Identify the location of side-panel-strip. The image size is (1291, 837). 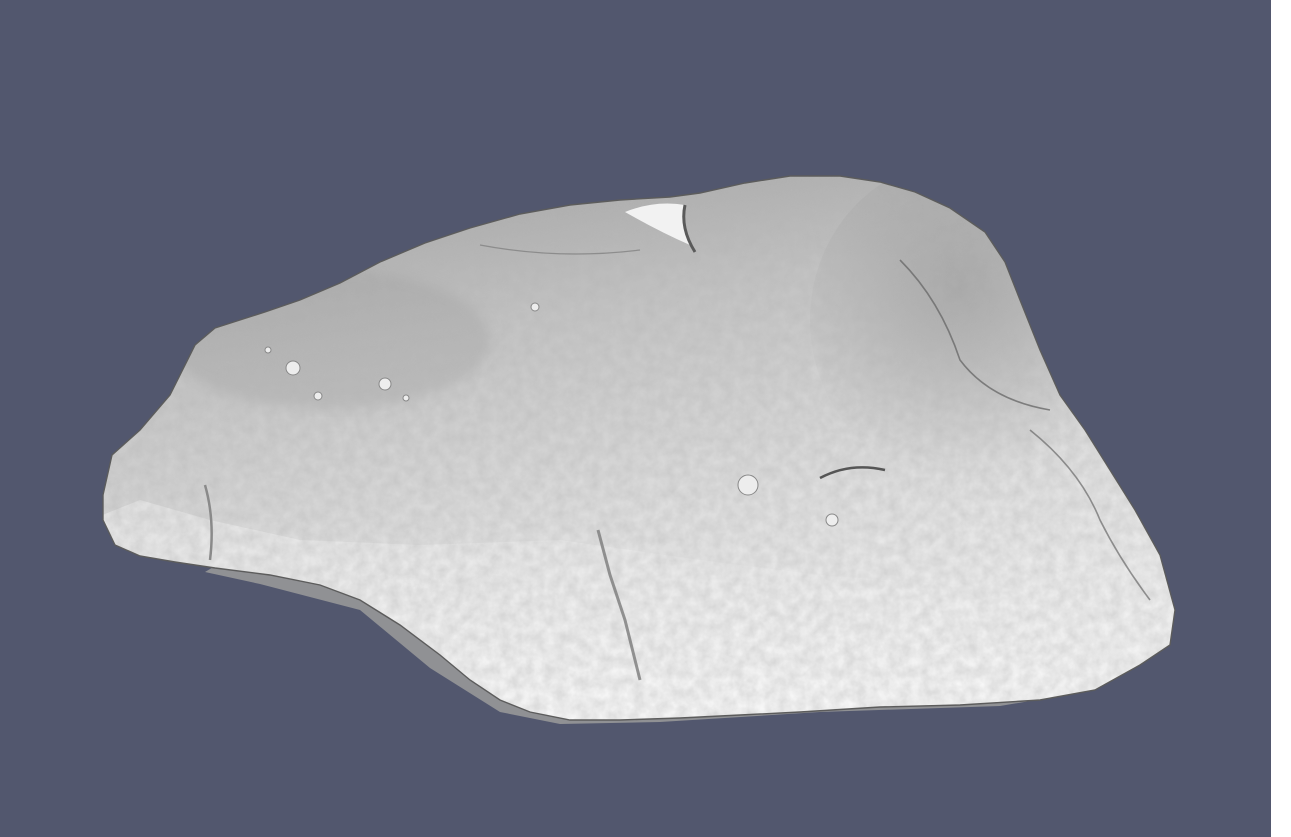
(1281, 418).